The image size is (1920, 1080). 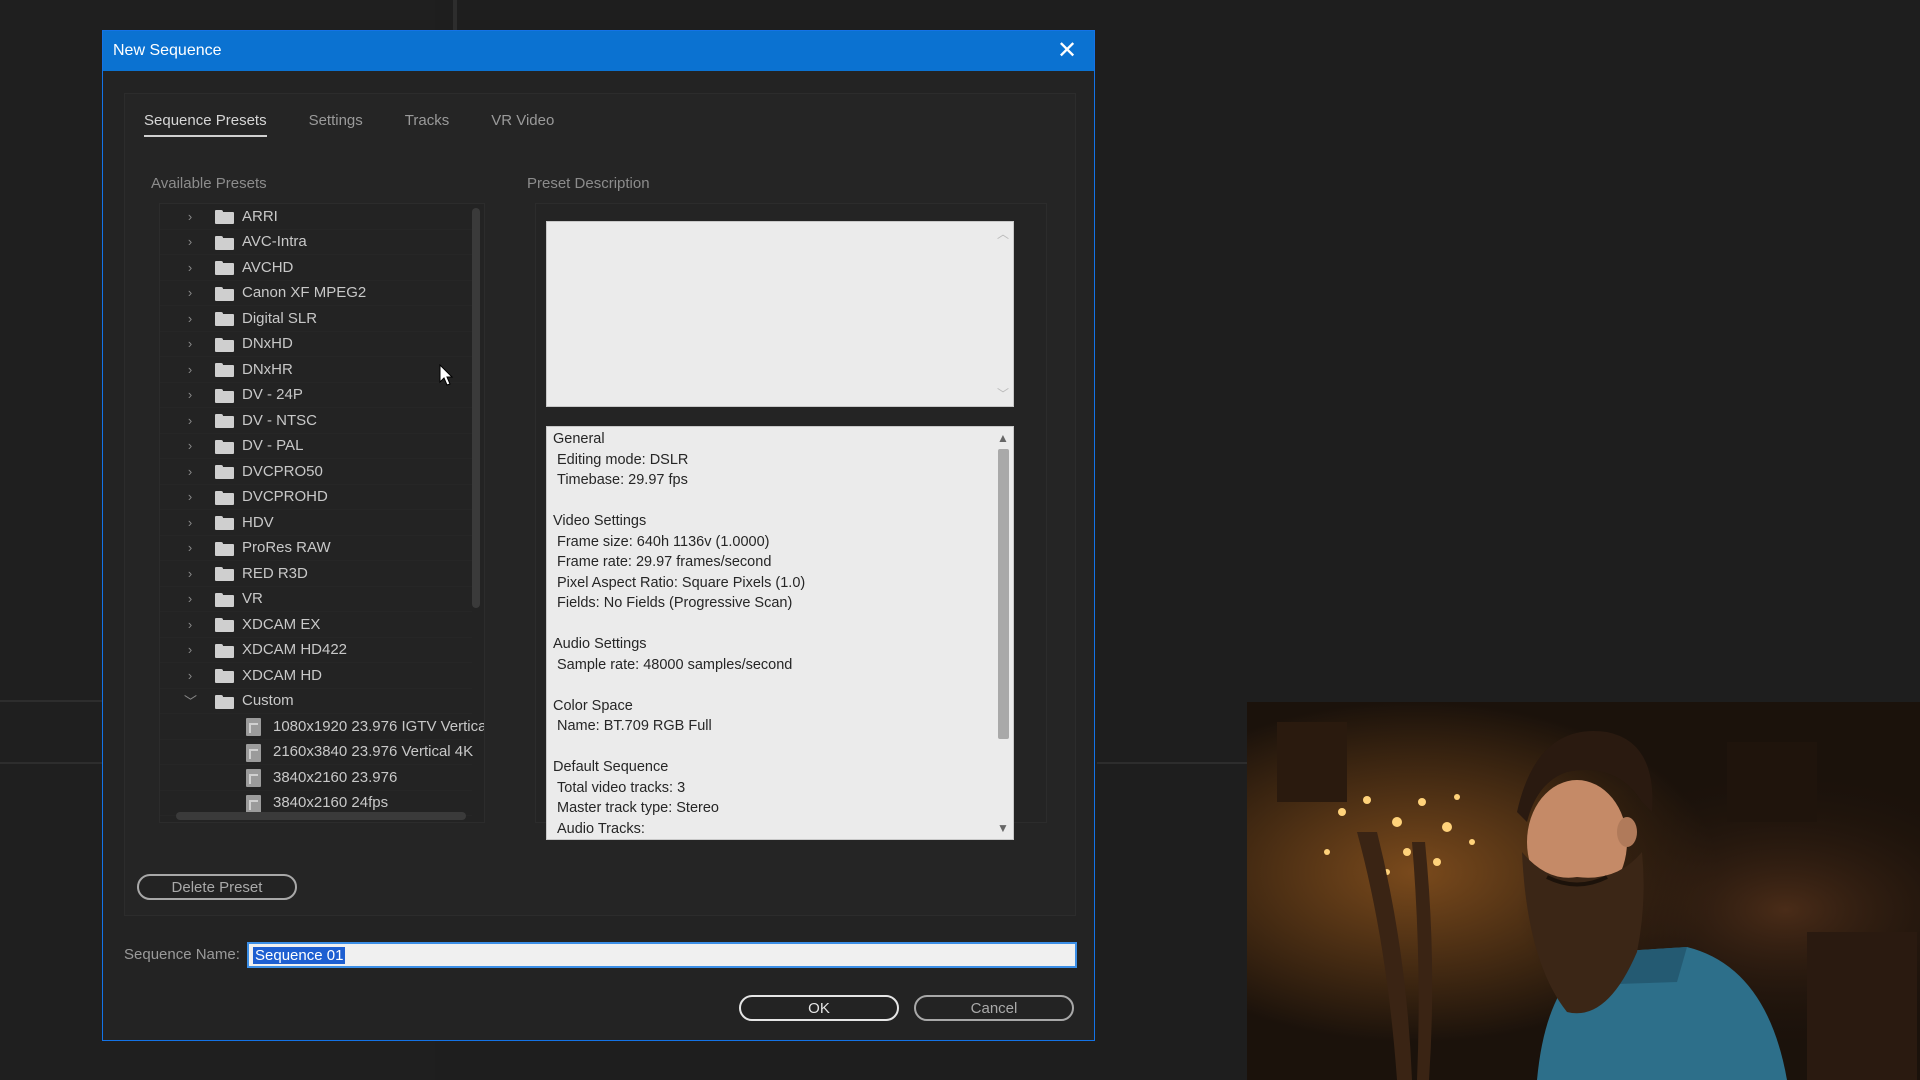 What do you see at coordinates (272, 395) in the screenshot?
I see `preset-folder-label: DV - 24P` at bounding box center [272, 395].